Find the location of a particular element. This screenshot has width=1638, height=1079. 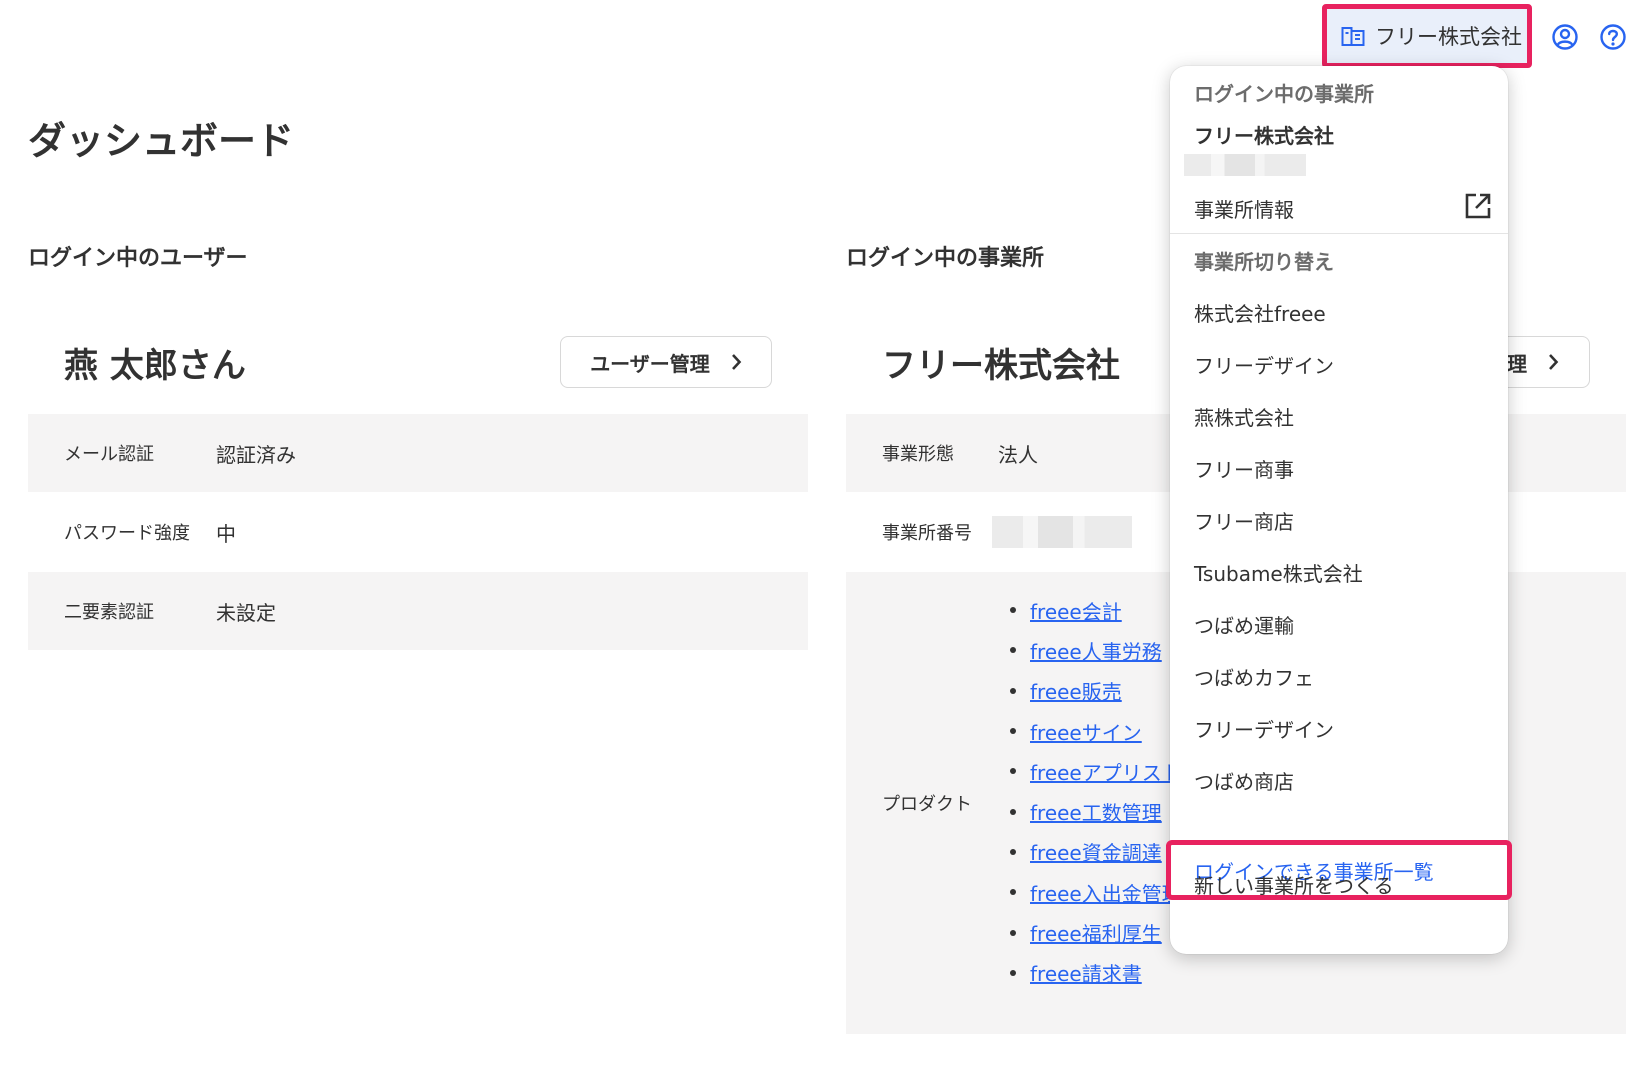

two-factor-value: 未設定 is located at coordinates (246, 612).